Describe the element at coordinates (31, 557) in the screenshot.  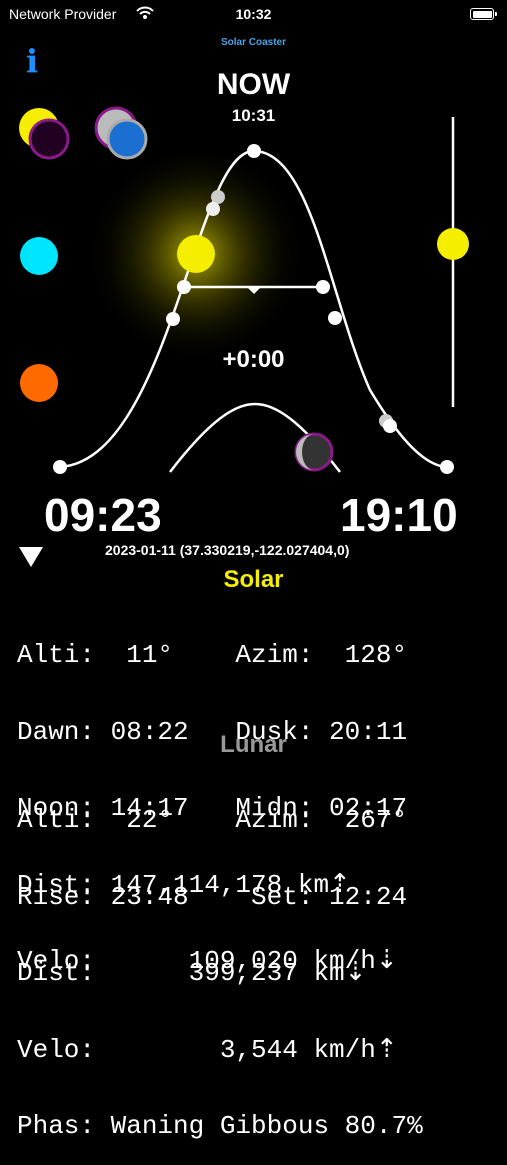
I see `disclosure-triangle-icon` at that location.